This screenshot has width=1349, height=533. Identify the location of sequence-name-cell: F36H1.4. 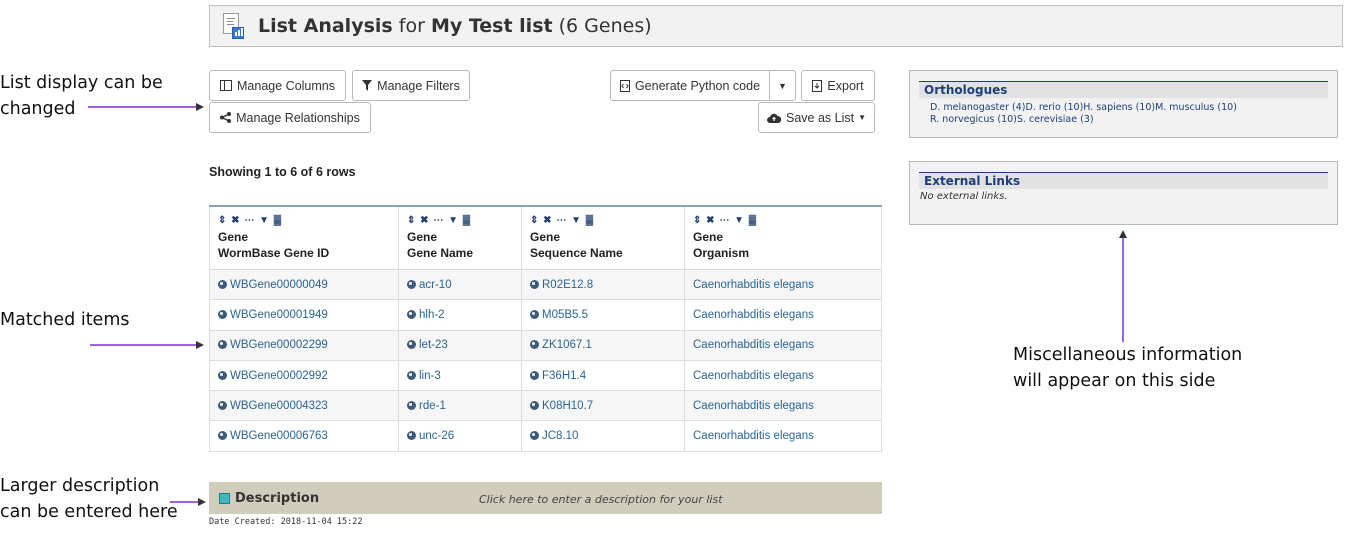
(603, 375).